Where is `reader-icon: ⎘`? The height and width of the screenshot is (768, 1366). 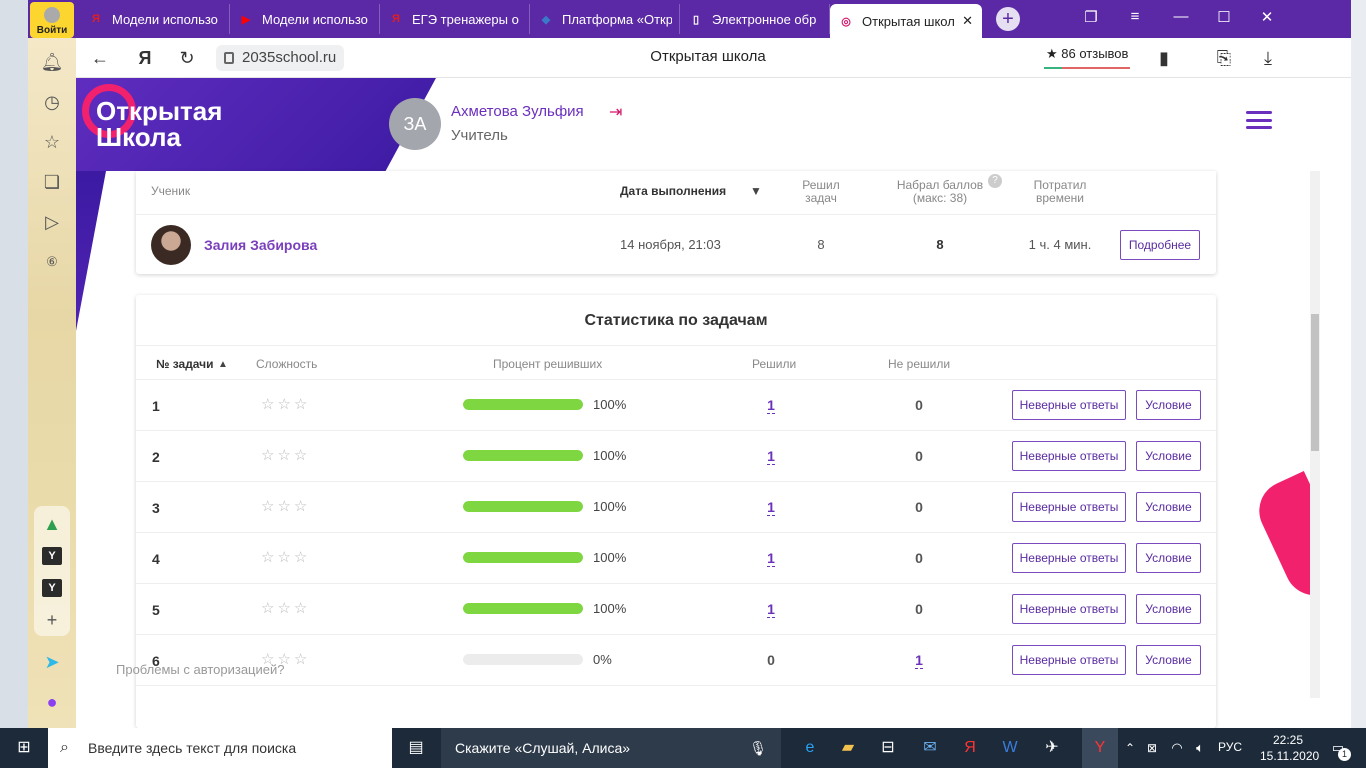
reader-icon: ⎘ is located at coordinates (1224, 58).